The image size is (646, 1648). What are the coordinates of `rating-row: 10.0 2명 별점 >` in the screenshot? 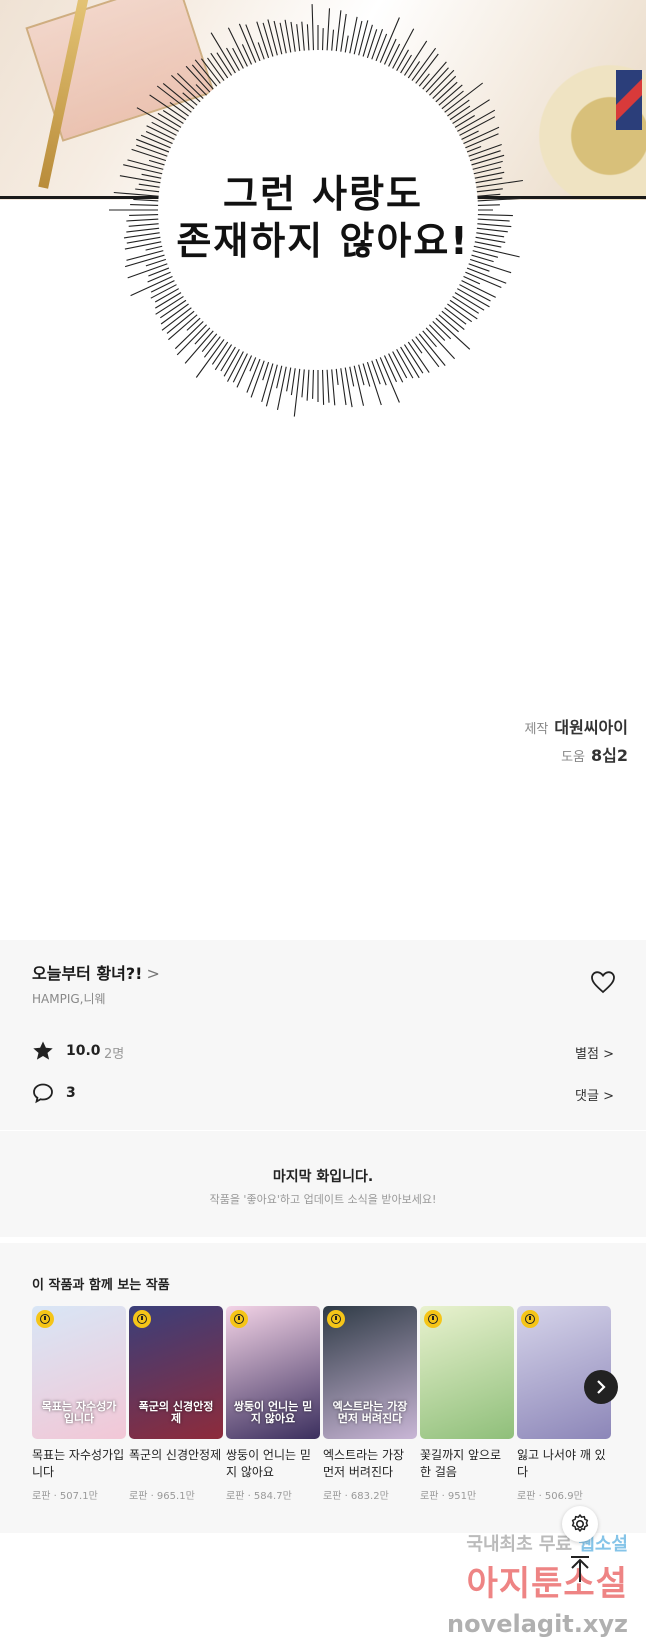 It's located at (323, 1052).